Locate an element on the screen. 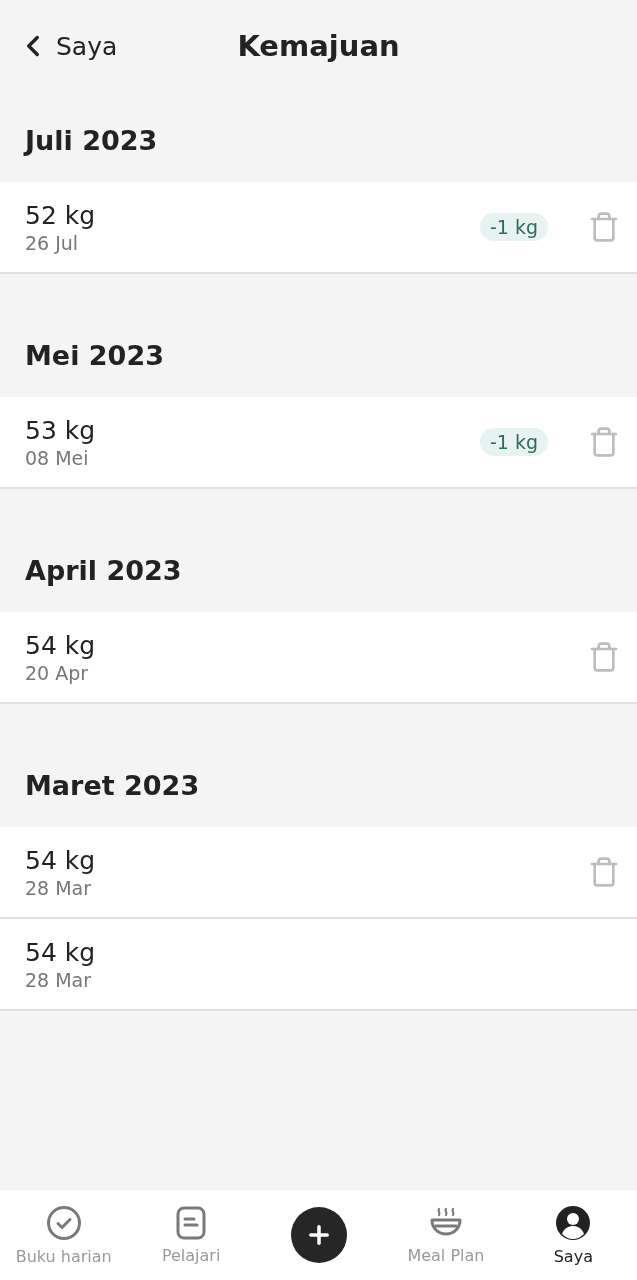  nav-tab: Saya is located at coordinates (573, 1235).